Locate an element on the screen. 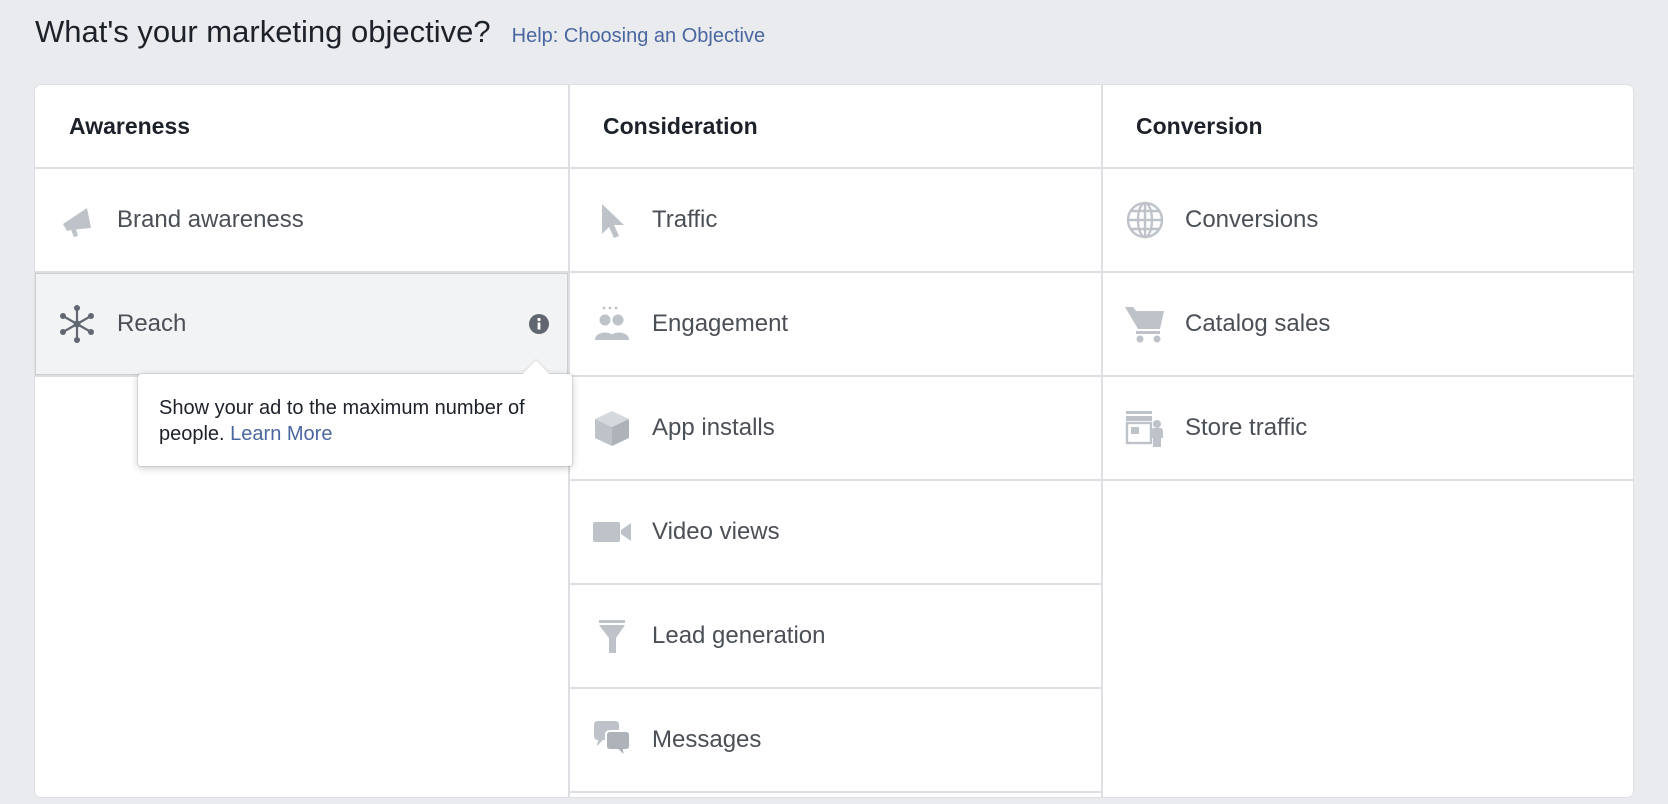 Image resolution: width=1668 pixels, height=804 pixels. info-icon is located at coordinates (539, 324).